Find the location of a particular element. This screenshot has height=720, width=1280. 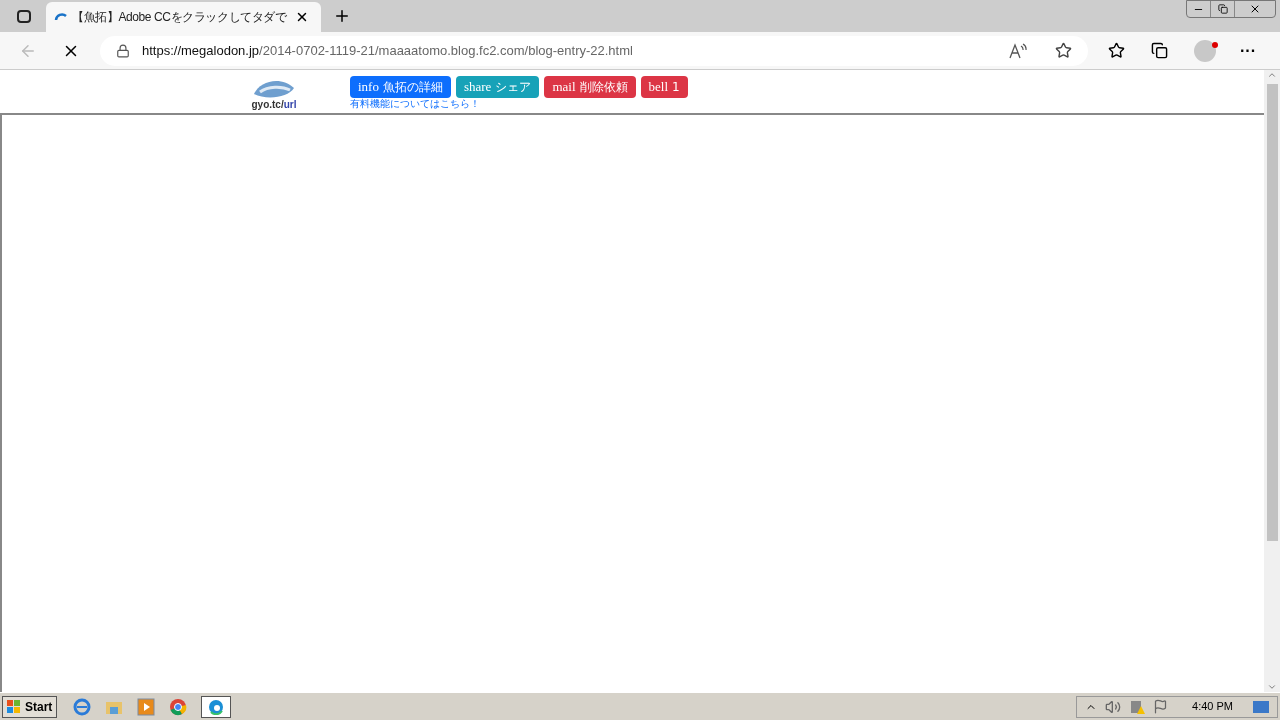

edge-taskbar-button is located at coordinates (216, 706).